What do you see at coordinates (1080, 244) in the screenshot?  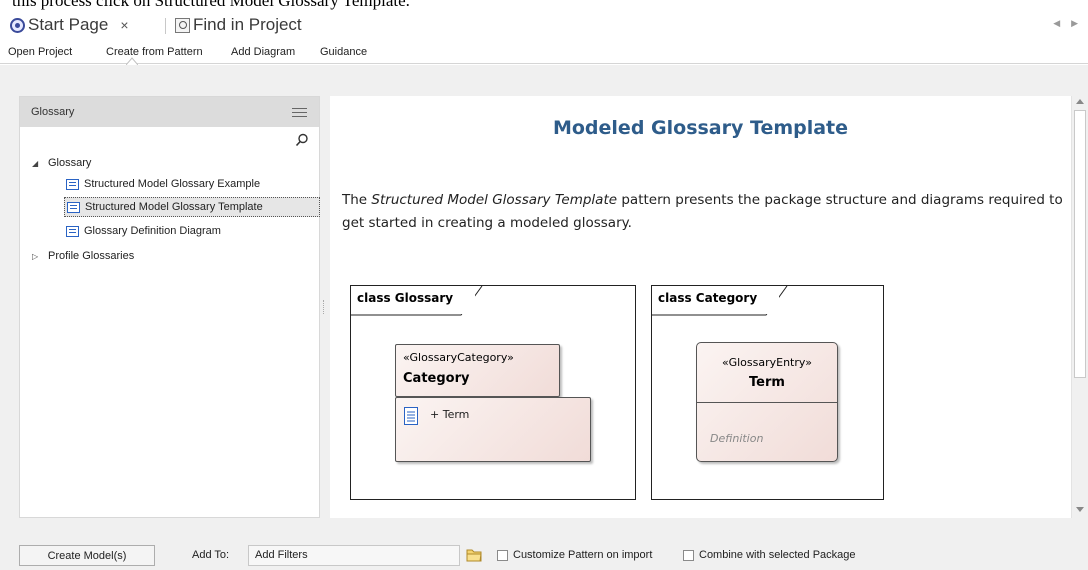 I see `scroll-thumb` at bounding box center [1080, 244].